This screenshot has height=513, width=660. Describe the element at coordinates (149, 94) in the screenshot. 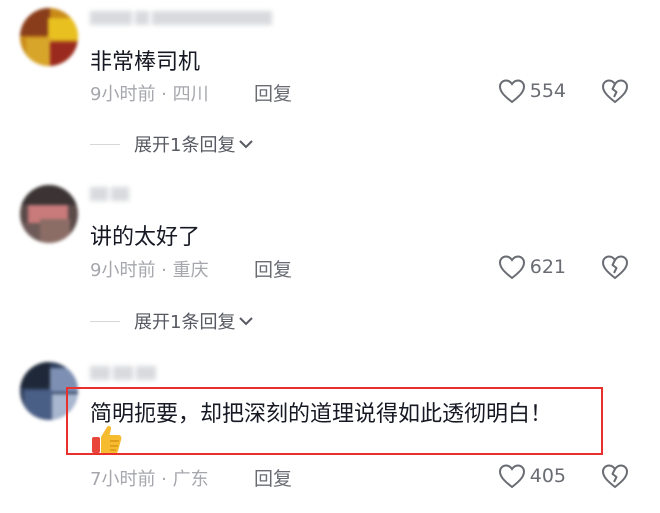

I see `time-location: 9小时前 · 四川` at that location.